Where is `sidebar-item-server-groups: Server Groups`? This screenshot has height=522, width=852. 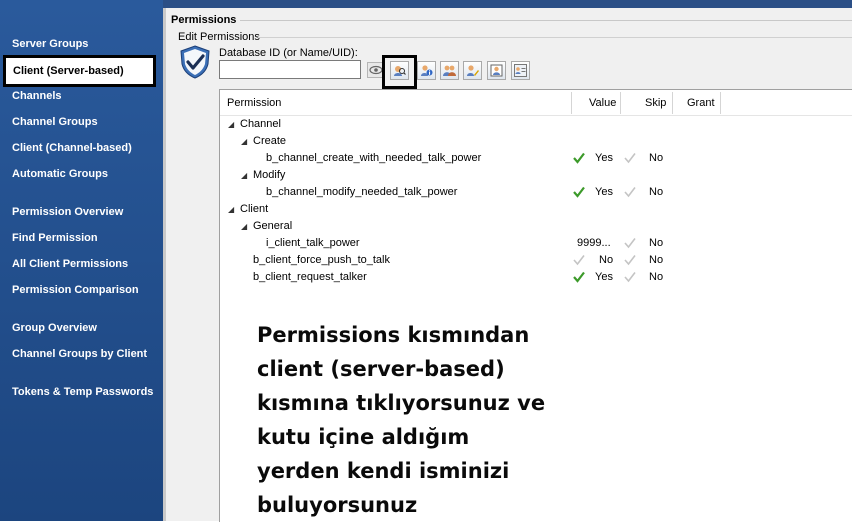 sidebar-item-server-groups: Server Groups is located at coordinates (50, 44).